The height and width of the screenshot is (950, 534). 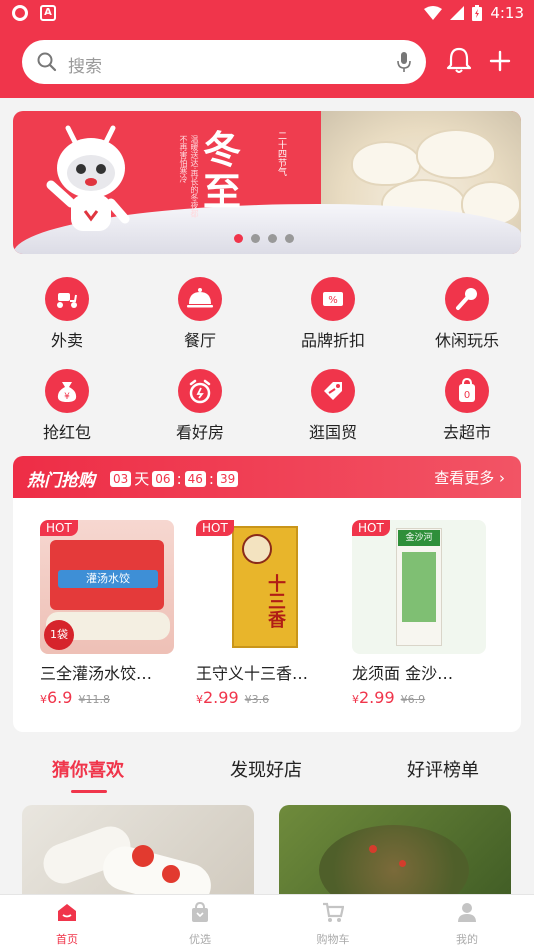 I want to click on dining-cloche-icon, so click(x=200, y=299).